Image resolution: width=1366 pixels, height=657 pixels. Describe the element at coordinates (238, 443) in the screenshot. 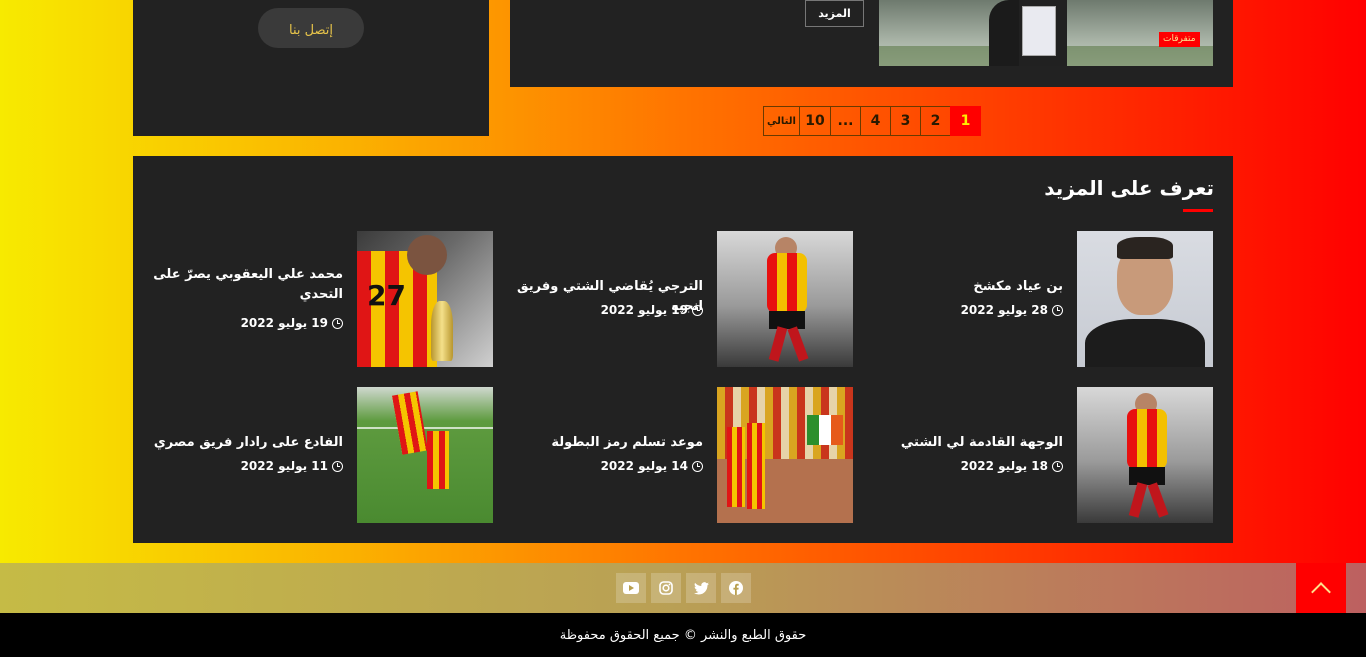

I see `article-title: الفادع على رادار فريق مصري` at that location.